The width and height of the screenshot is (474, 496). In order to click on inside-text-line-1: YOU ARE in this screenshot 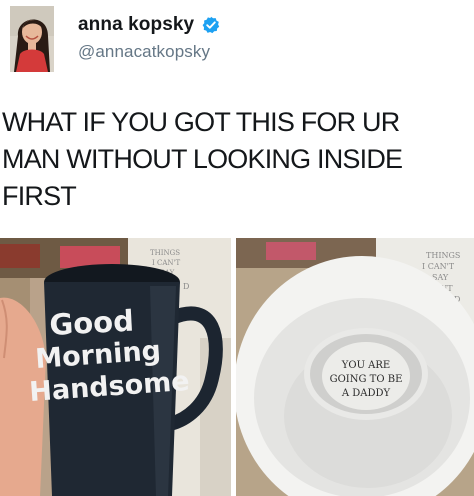, I will do `click(365, 365)`.